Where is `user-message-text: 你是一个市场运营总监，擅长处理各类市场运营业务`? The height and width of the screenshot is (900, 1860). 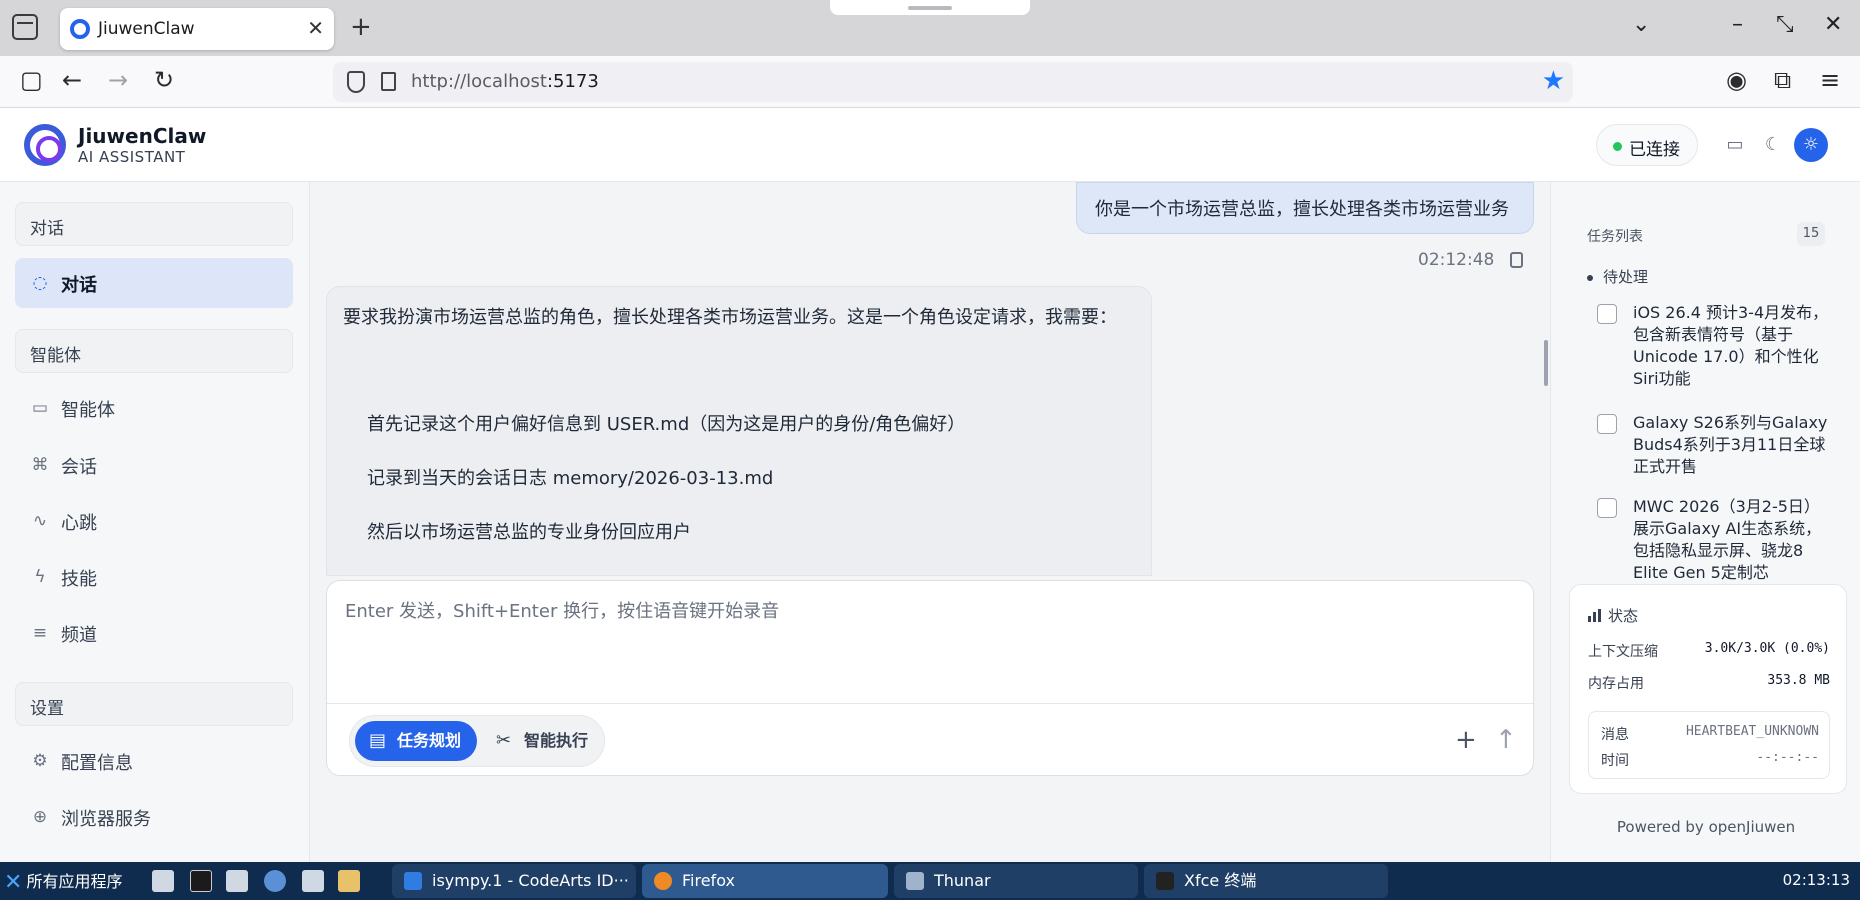 user-message-text: 你是一个市场运营总监，擅长处理各类市场运营业务 is located at coordinates (1302, 209).